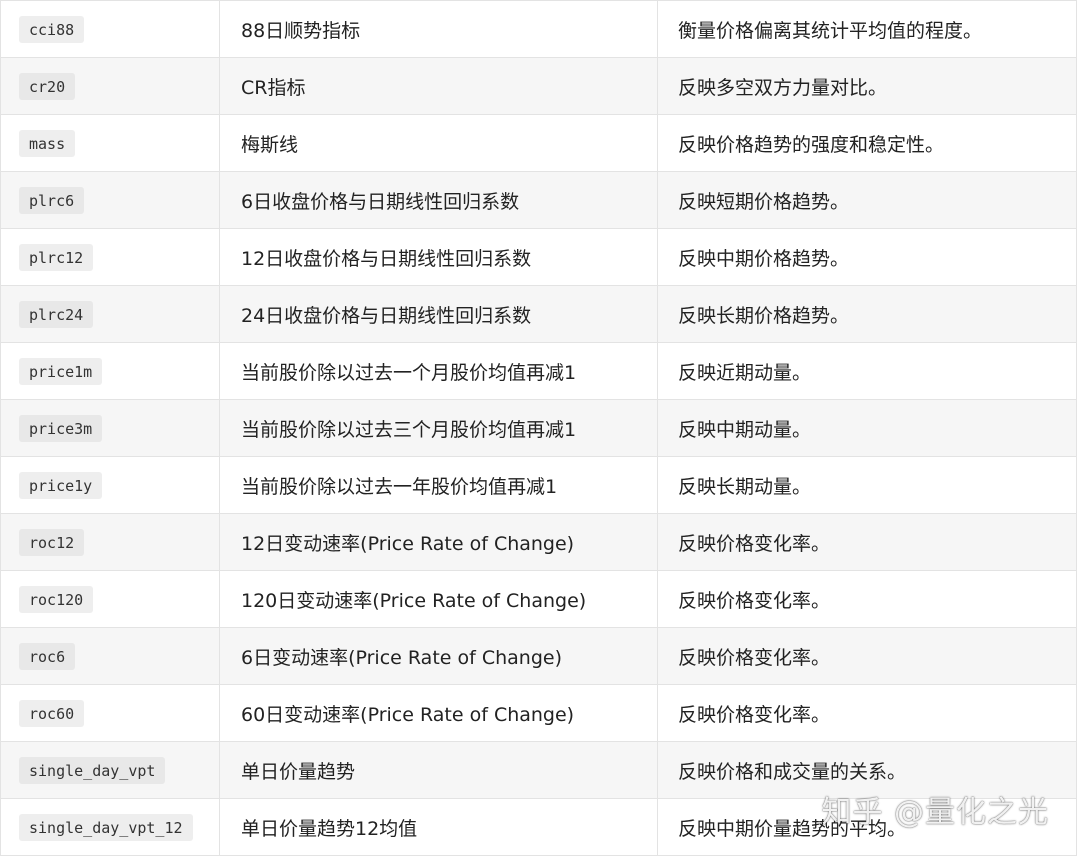 The height and width of the screenshot is (859, 1079). I want to click on factor-description: 梅斯线, so click(438, 143).